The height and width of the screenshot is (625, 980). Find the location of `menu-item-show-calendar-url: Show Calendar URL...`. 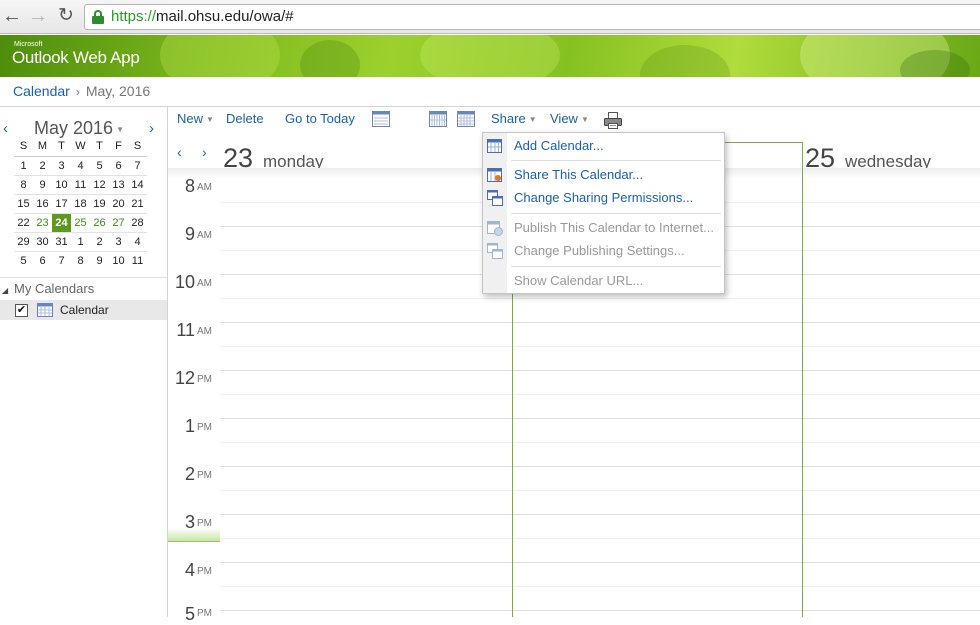

menu-item-show-calendar-url: Show Calendar URL... is located at coordinates (579, 280).